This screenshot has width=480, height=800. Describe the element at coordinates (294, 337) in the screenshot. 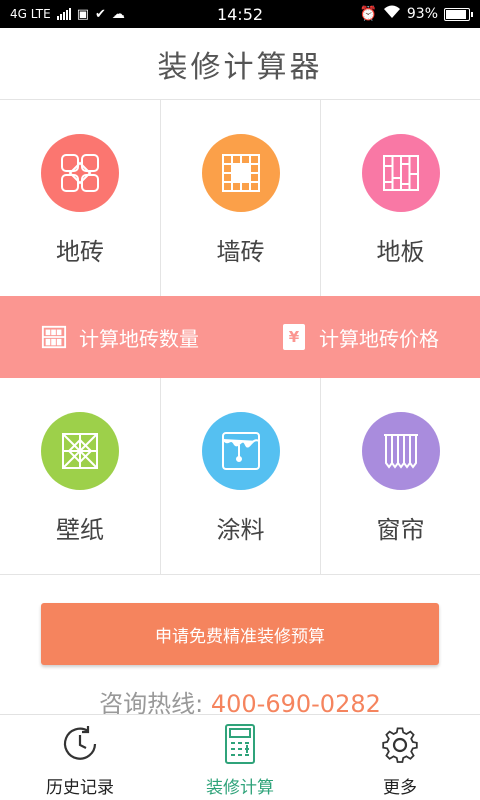

I see `price-tag-icon: ¥` at that location.